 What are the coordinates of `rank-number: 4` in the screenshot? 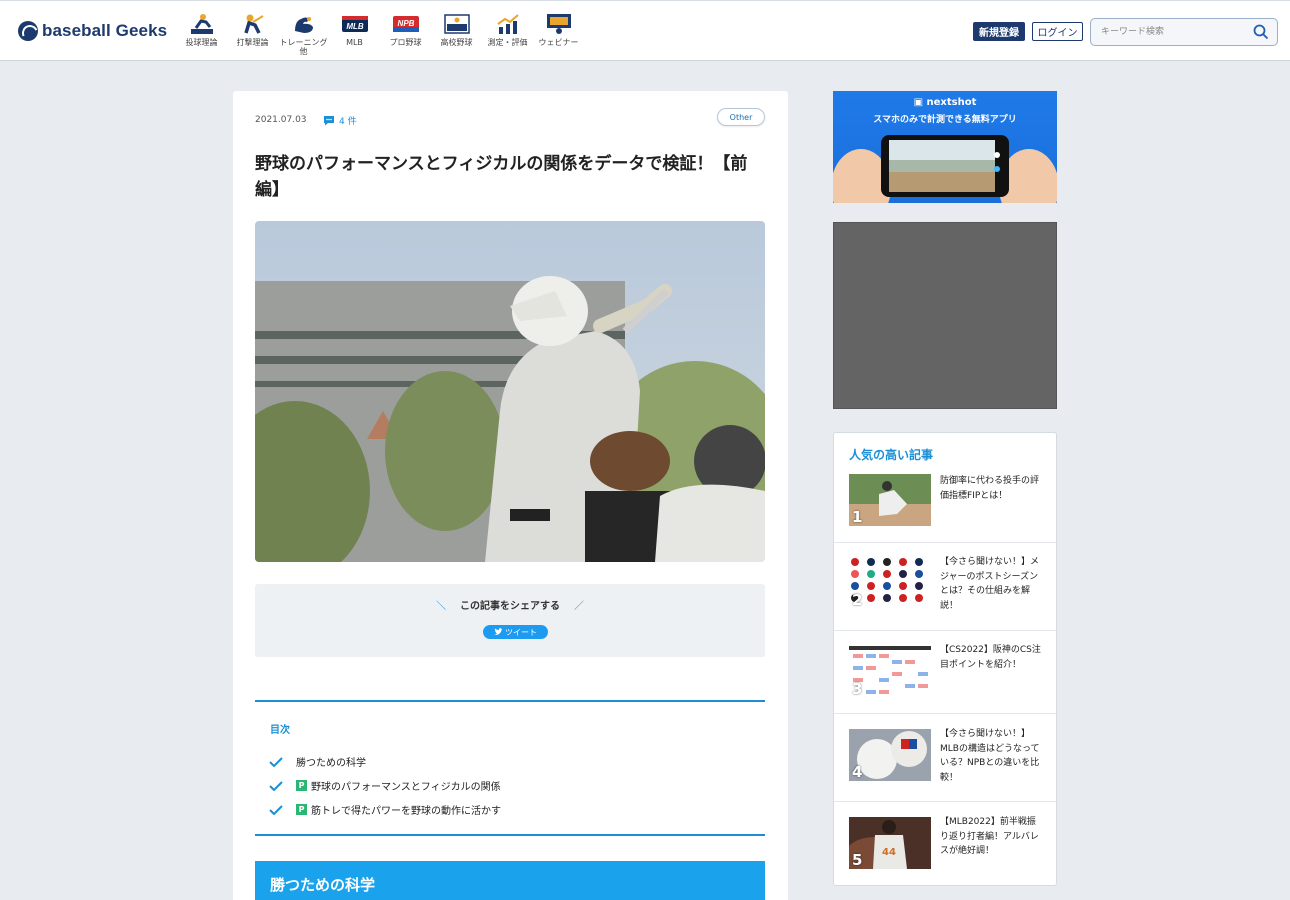 It's located at (857, 772).